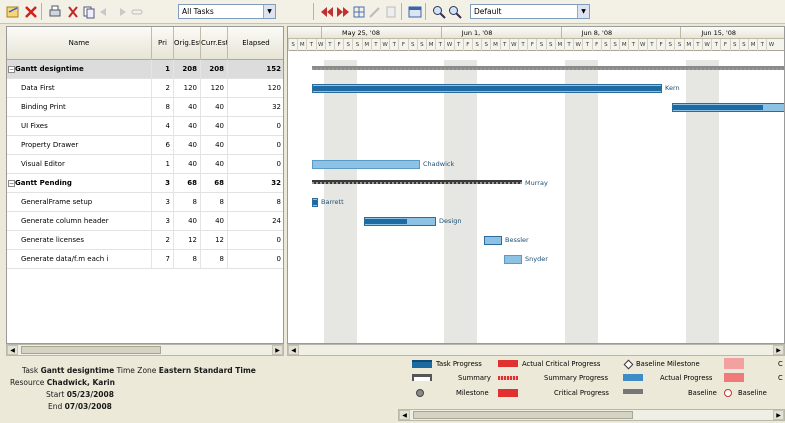 The image size is (785, 423). What do you see at coordinates (104, 11) in the screenshot?
I see `indent-icon` at bounding box center [104, 11].